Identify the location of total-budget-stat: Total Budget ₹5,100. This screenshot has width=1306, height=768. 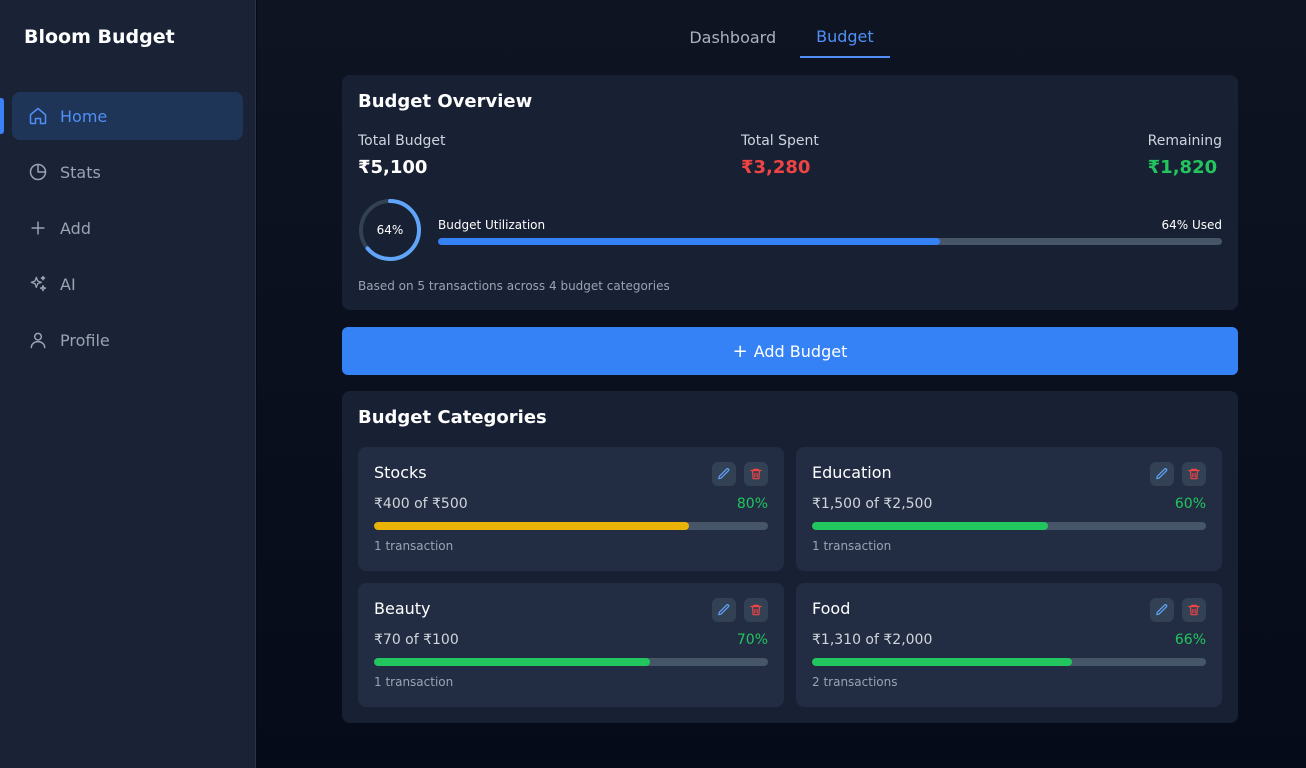
(402, 155).